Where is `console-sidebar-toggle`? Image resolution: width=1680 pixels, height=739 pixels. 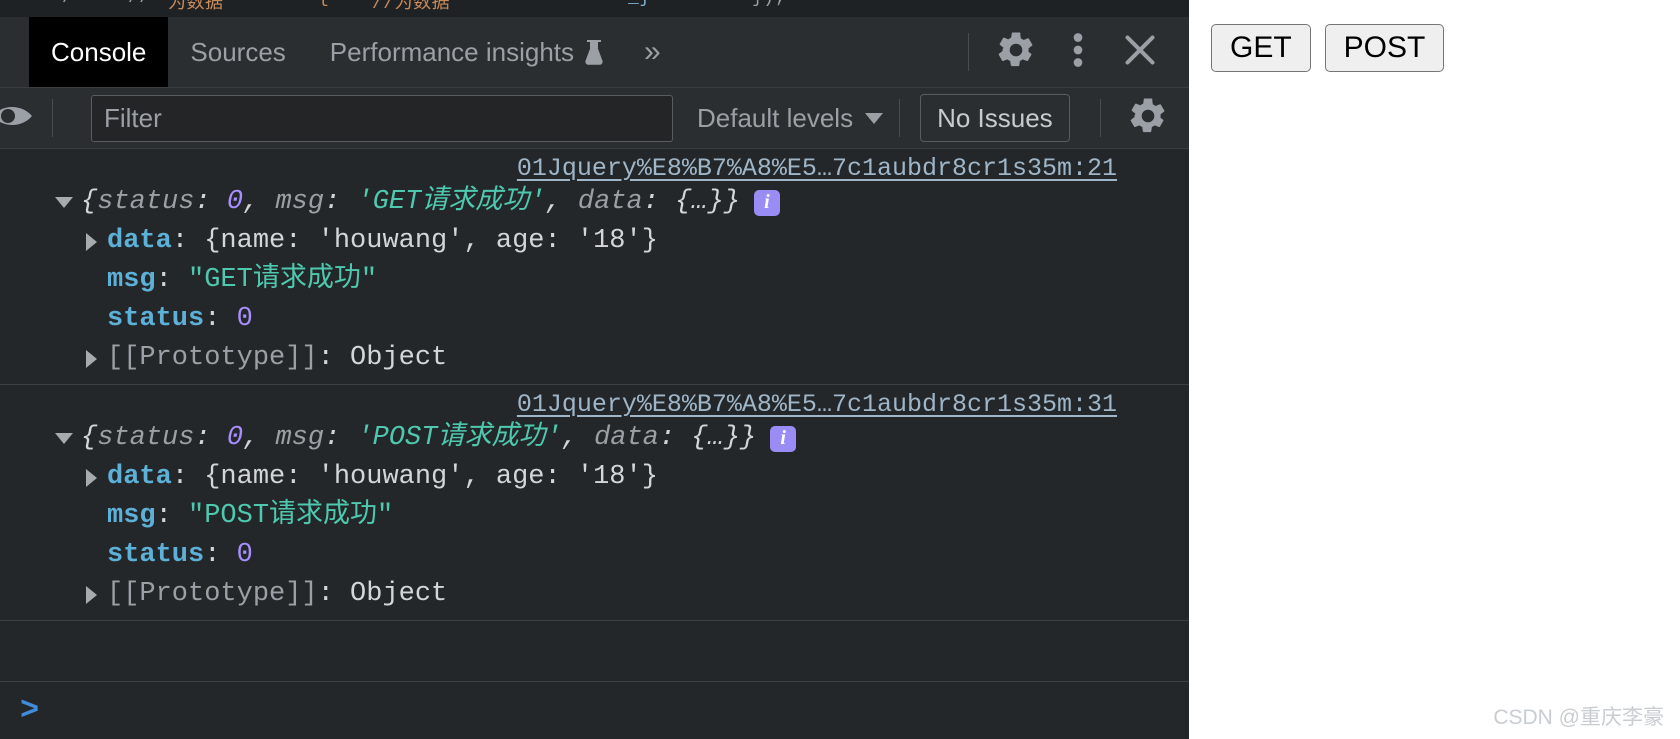 console-sidebar-toggle is located at coordinates (18, 118).